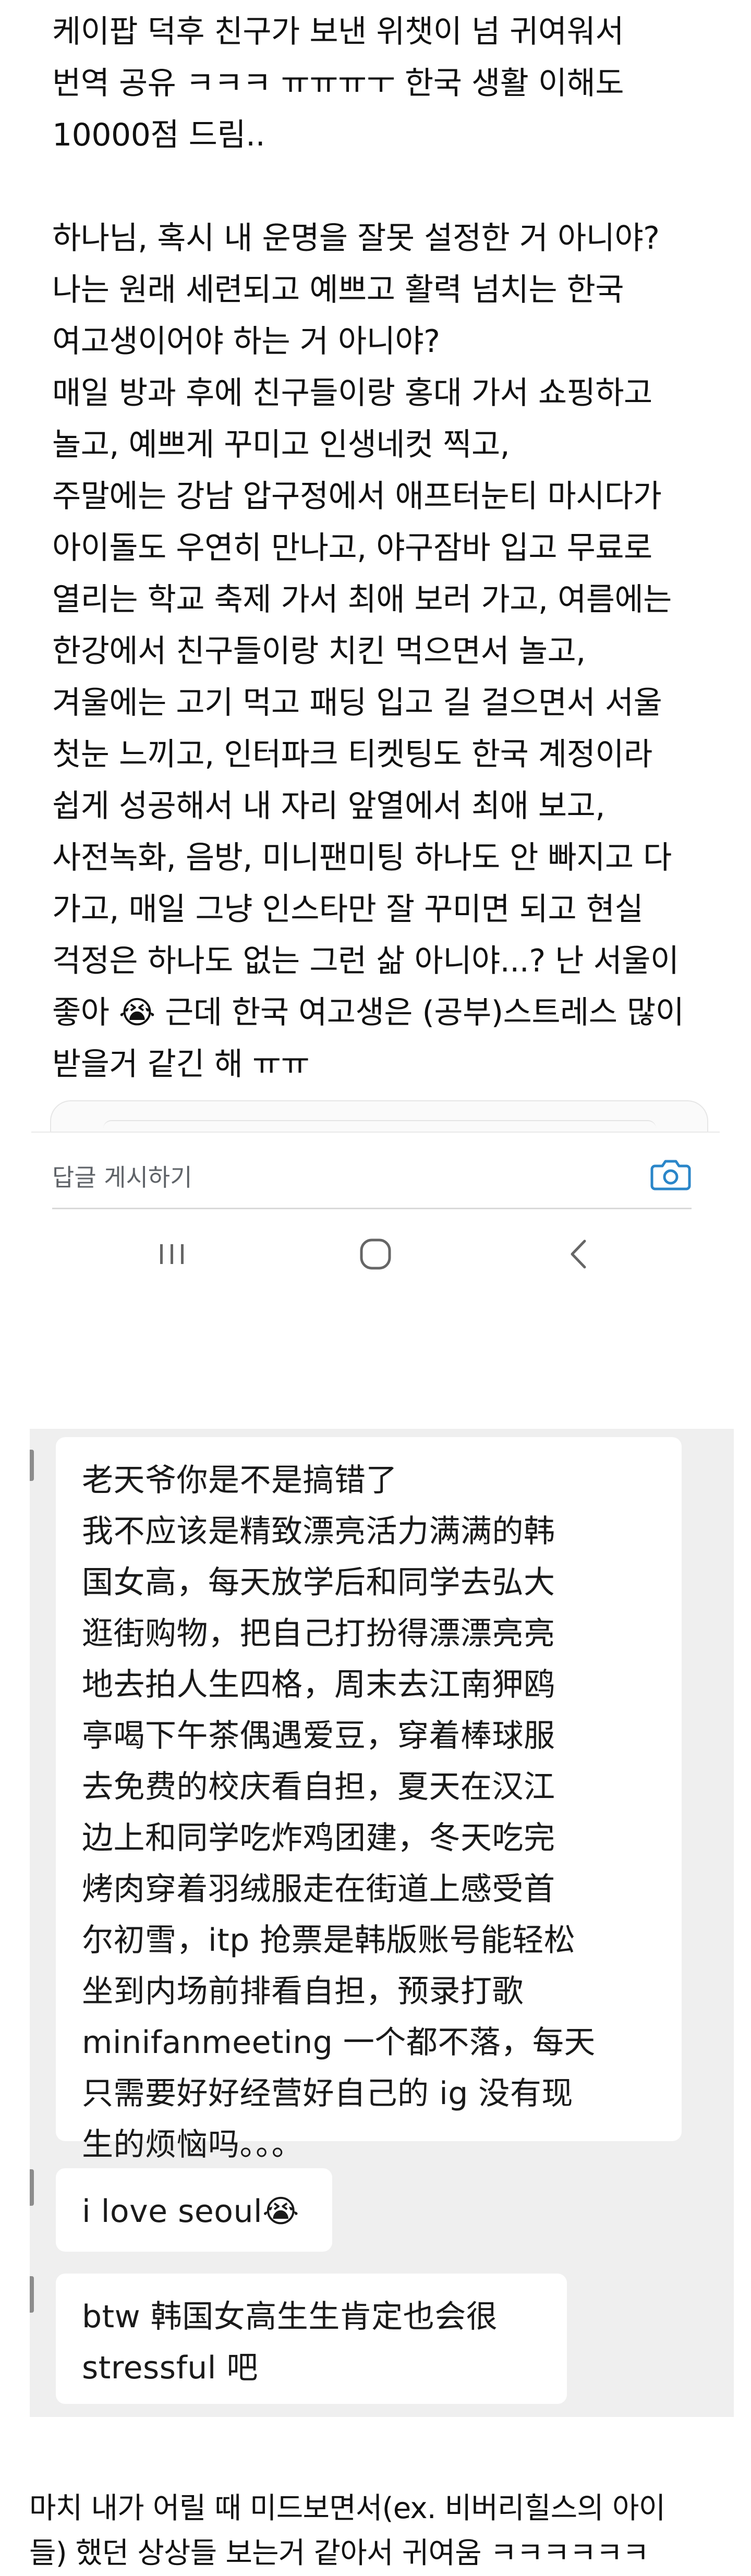  I want to click on post-line: 한강에서 친구들이랑 치킨 먹으면서 놀고,, so click(319, 651).